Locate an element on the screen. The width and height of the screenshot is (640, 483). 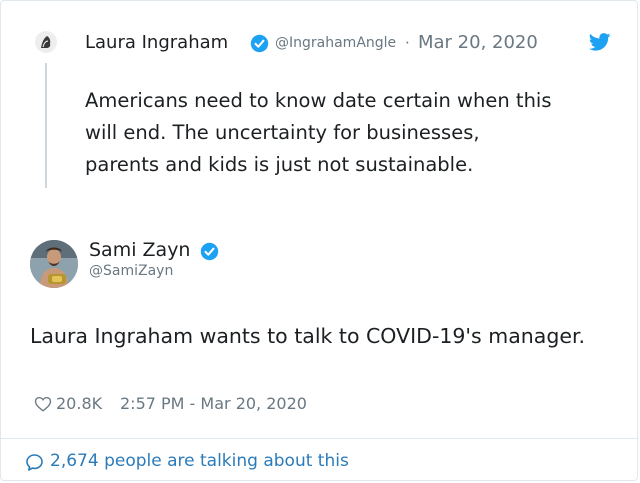
heart-icon is located at coordinates (43, 404).